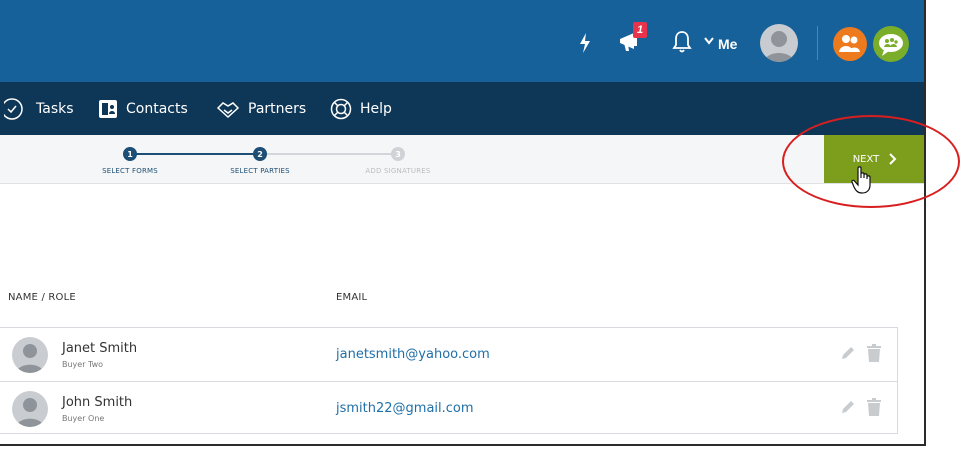 This screenshot has height=462, width=962. I want to click on next-button: NEXT, so click(874, 159).